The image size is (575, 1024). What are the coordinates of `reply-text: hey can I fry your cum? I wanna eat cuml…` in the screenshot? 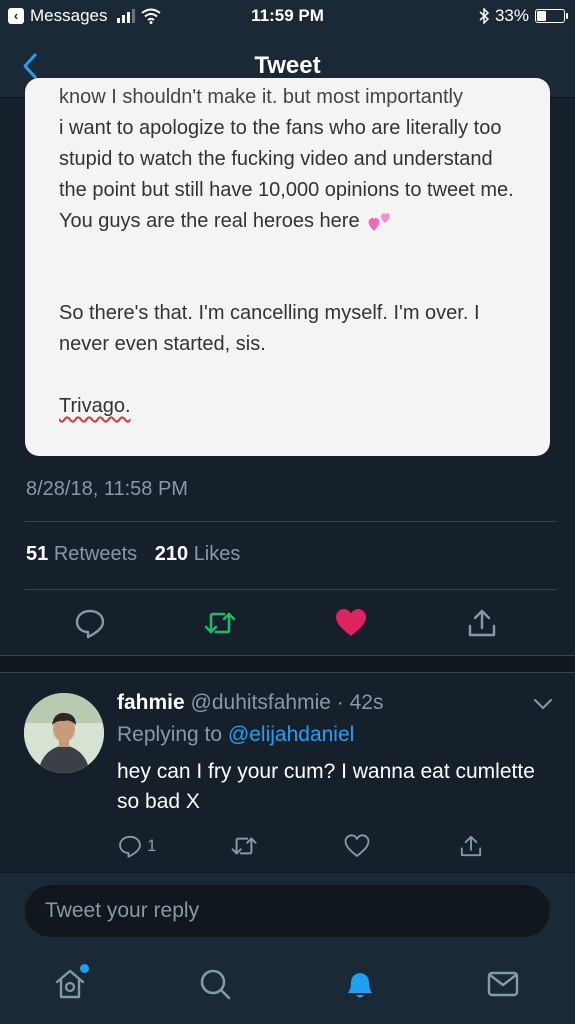 It's located at (326, 786).